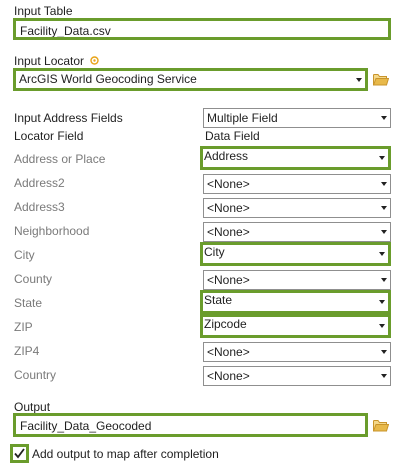 The image size is (400, 465). I want to click on field-label-neighborhood: Neighborhood, so click(52, 231).